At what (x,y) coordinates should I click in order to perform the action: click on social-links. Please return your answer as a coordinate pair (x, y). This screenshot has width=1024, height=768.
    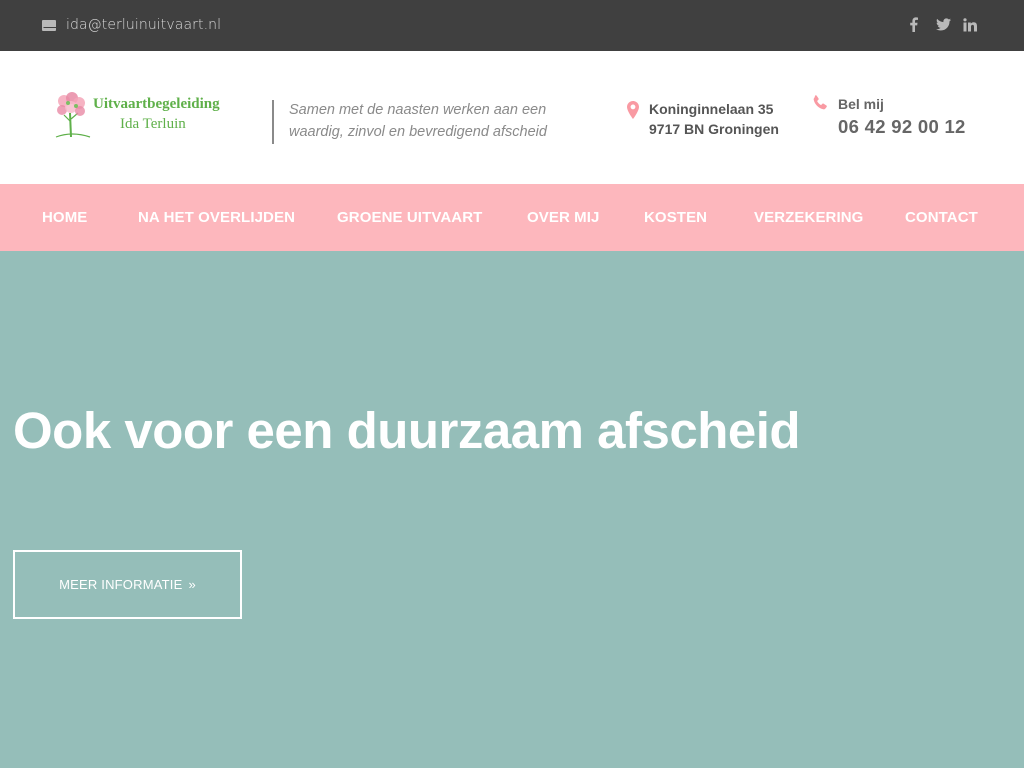
    Looking at the image, I should click on (943, 24).